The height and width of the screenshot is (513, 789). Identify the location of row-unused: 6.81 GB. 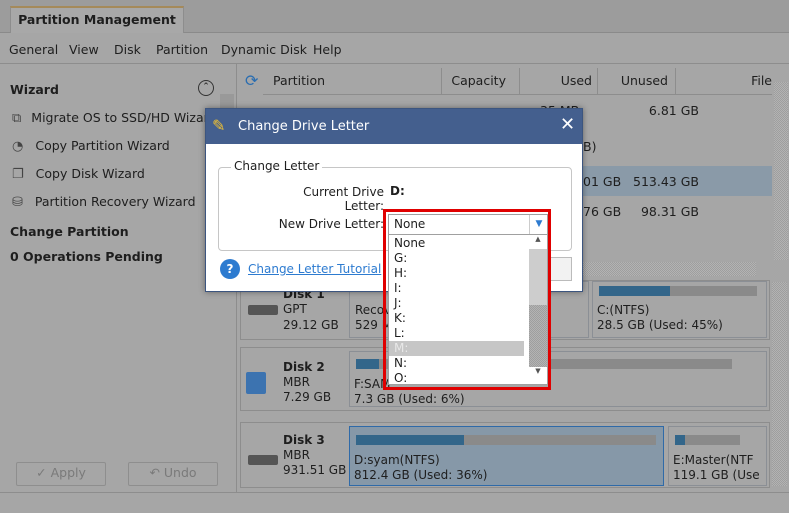
(673, 110).